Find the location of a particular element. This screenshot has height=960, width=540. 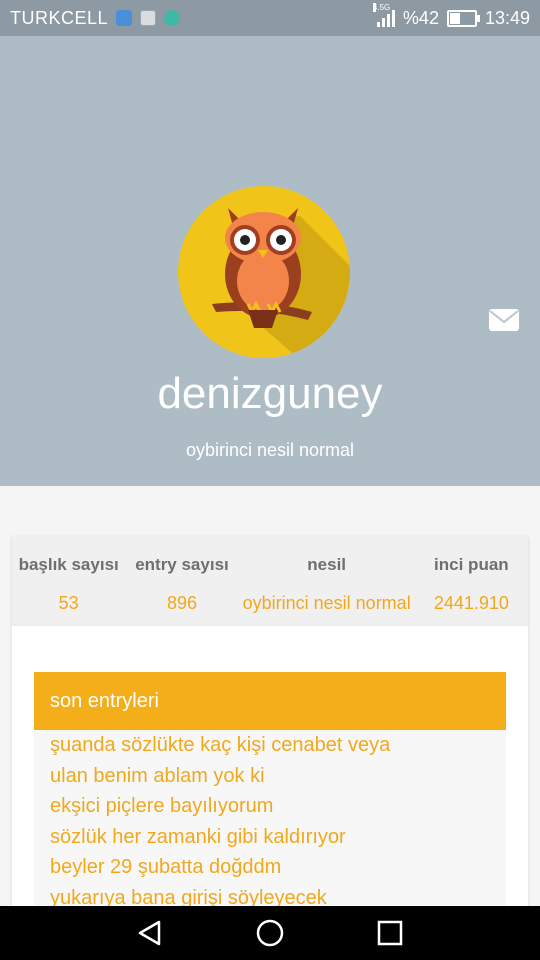

clock: 13:49 is located at coordinates (507, 17).